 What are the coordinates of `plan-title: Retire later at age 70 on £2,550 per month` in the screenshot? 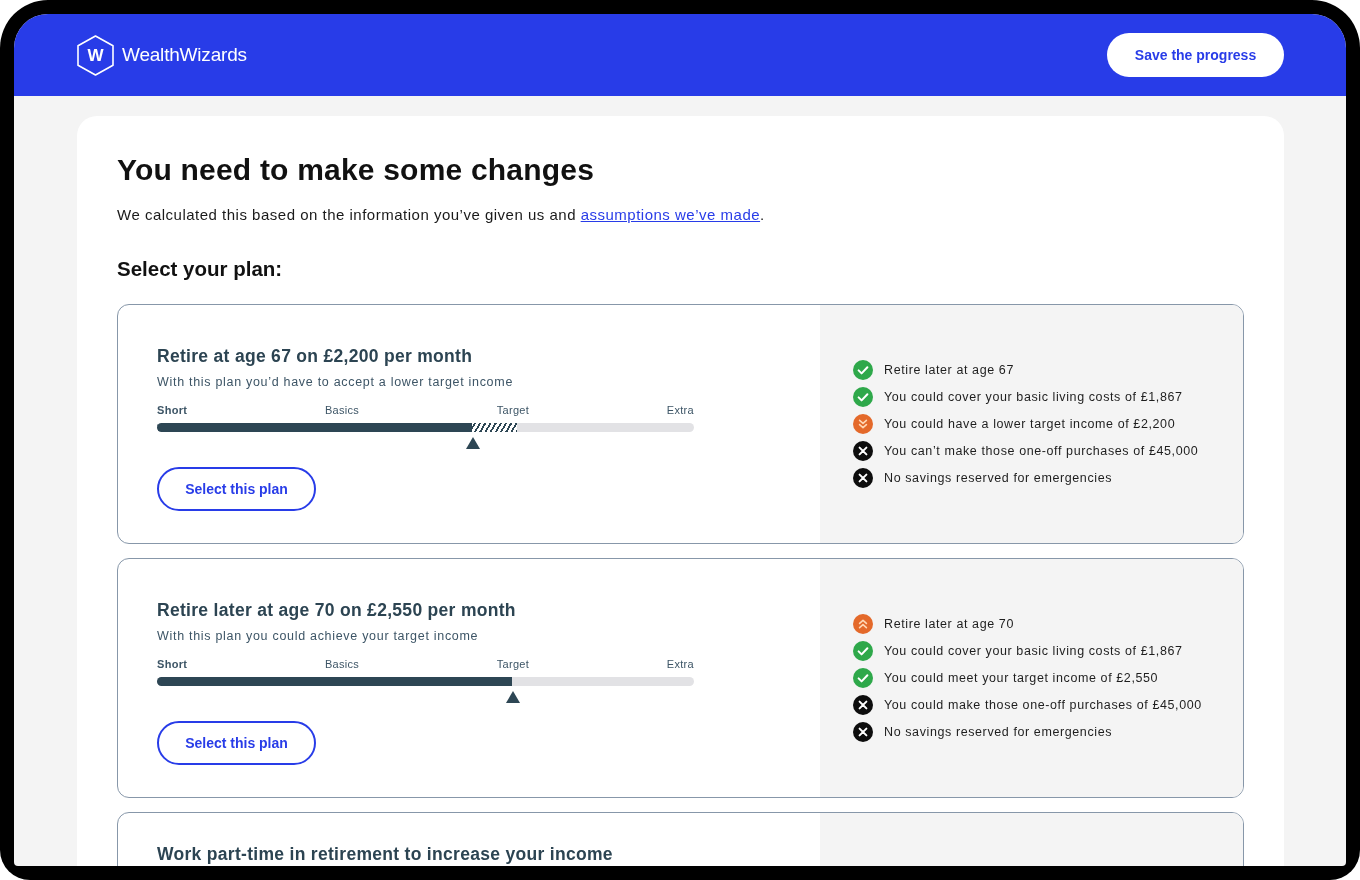 It's located at (337, 610).